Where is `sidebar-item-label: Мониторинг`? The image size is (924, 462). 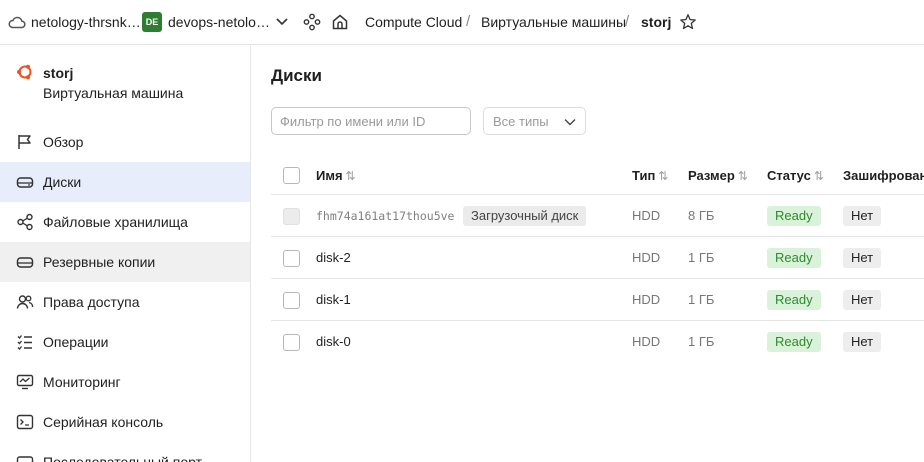 sidebar-item-label: Мониторинг is located at coordinates (82, 382).